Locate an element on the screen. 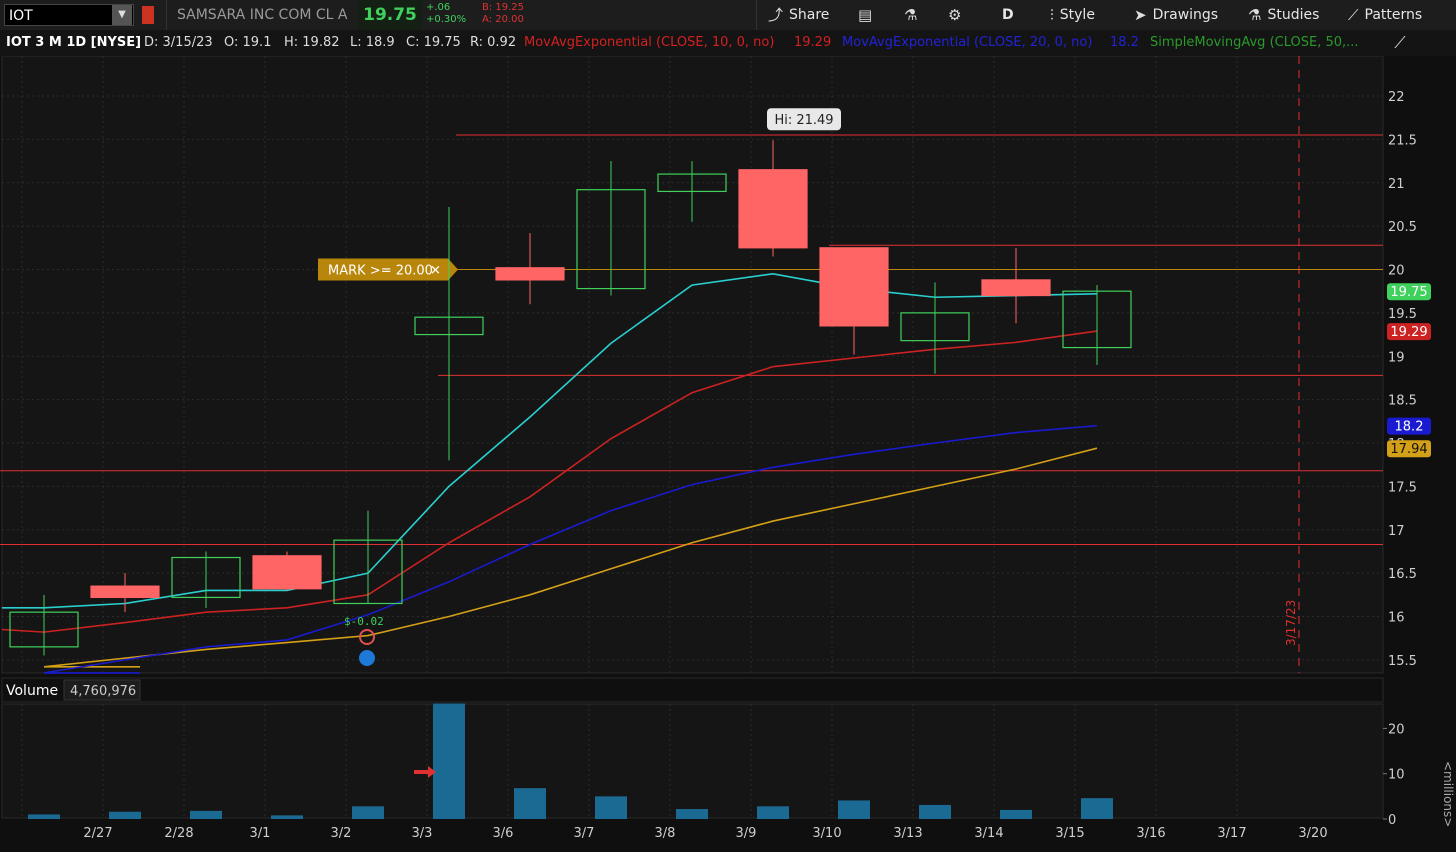 The width and height of the screenshot is (1456, 852). date-tick-label: 2/28 is located at coordinates (178, 833).